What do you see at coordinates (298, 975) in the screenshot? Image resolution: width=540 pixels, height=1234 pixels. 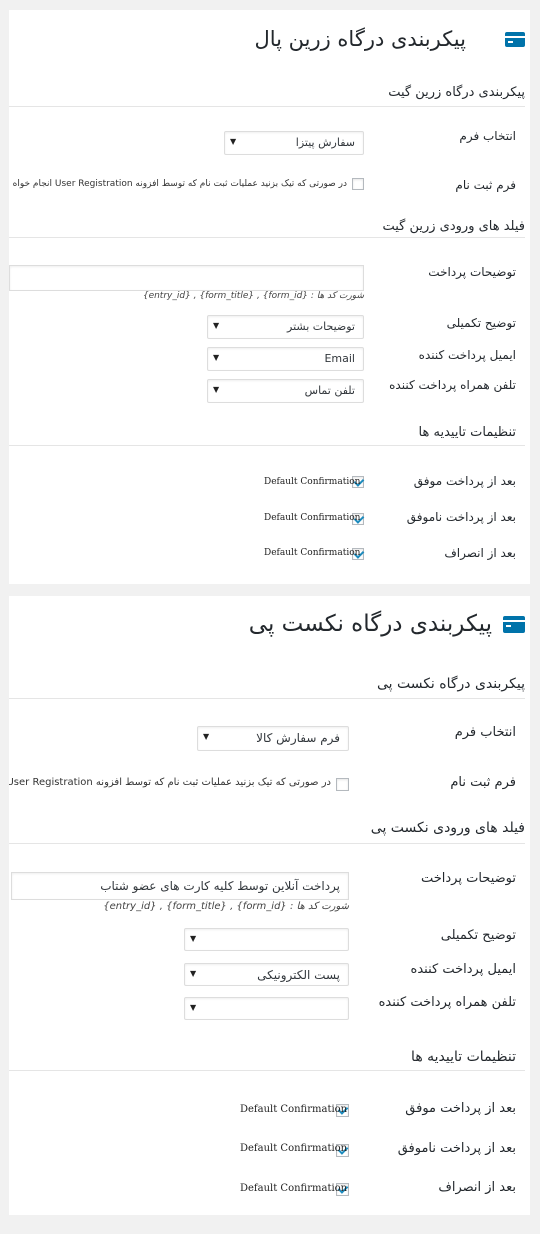 I see `payer-email-value: پست الکترونیکی` at bounding box center [298, 975].